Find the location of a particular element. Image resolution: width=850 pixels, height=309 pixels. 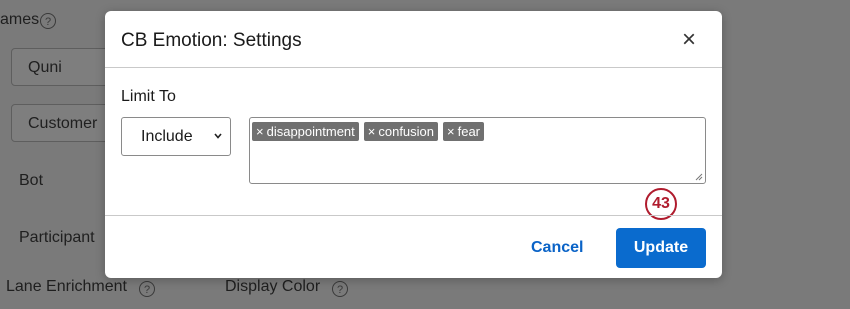

tag-chip: × fear is located at coordinates (464, 131).